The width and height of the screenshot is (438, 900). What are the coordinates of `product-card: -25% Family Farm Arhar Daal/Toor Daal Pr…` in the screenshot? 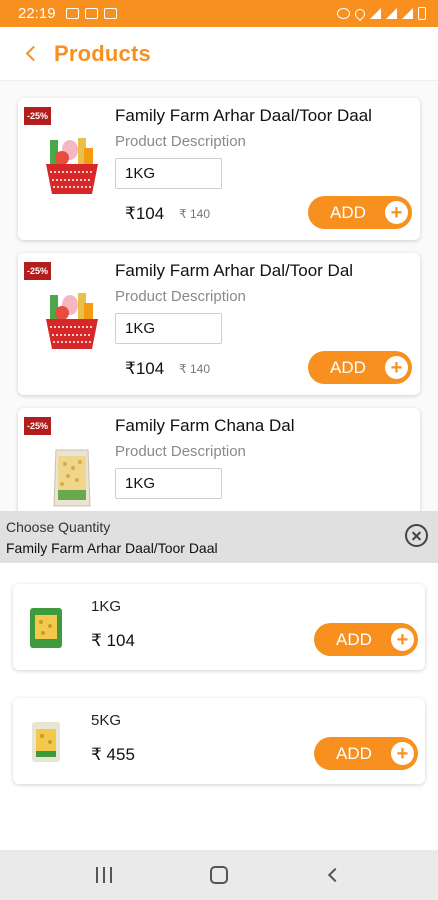 It's located at (219, 169).